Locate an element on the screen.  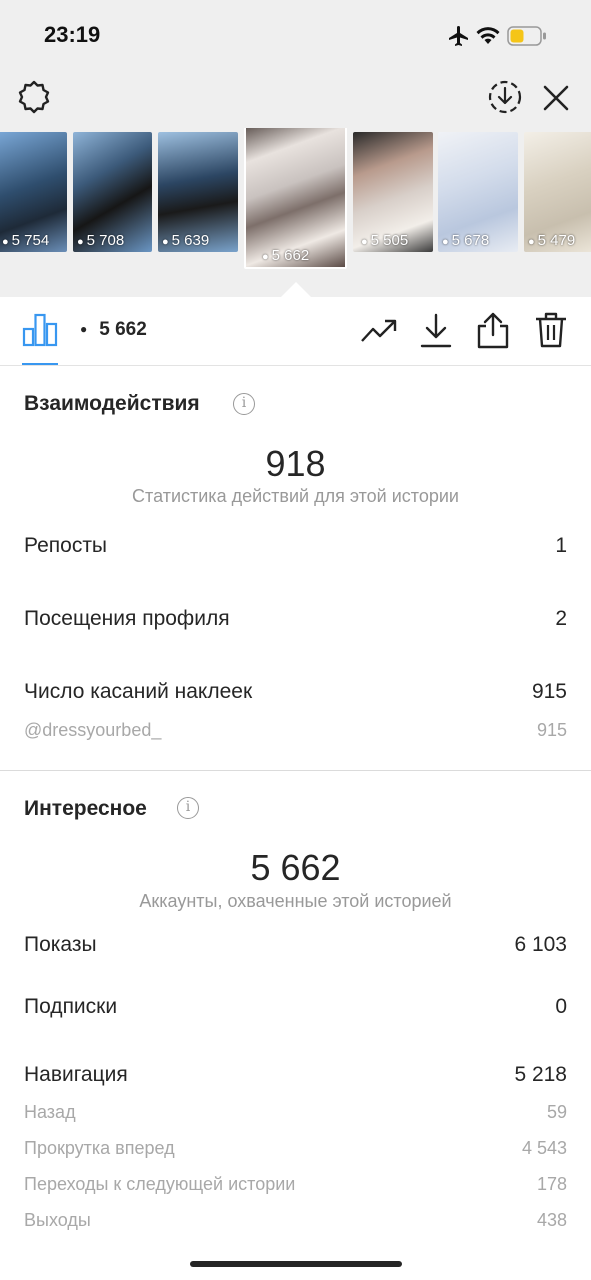
stat-sub-row: Переходы к следующей истории 178 is located at coordinates (295, 1188).